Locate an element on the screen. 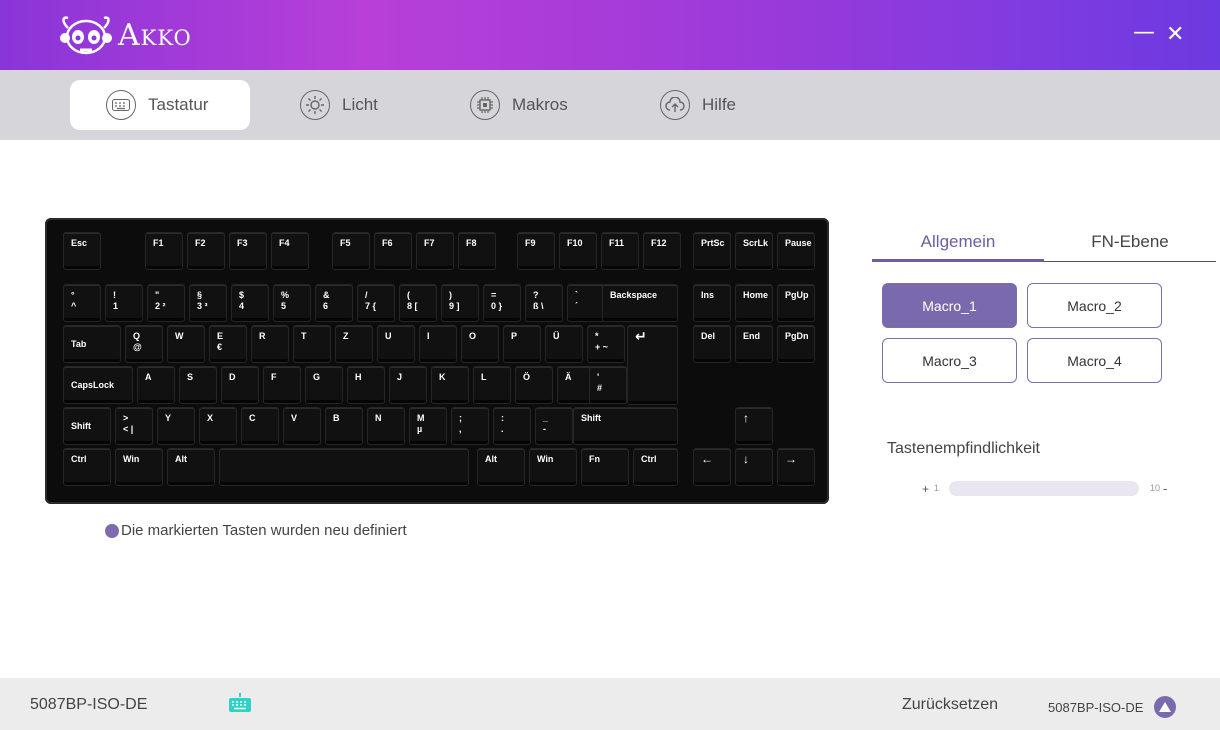 This screenshot has width=1220, height=730. key-f1: F1 is located at coordinates (164, 251).